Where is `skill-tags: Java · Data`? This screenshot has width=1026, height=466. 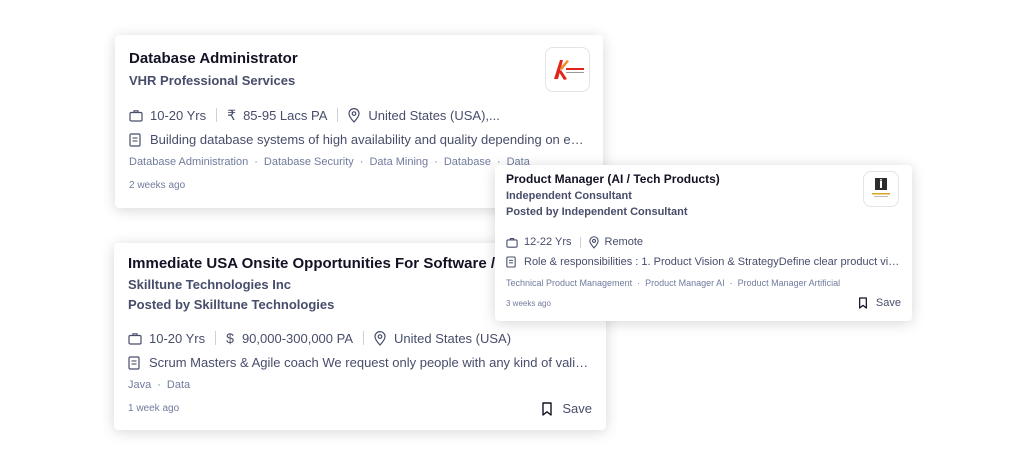
skill-tags: Java · Data is located at coordinates (159, 385).